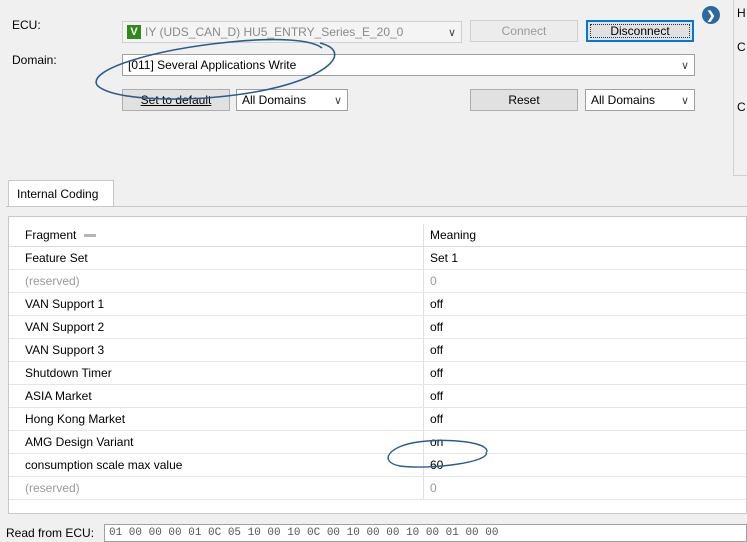 The width and height of the screenshot is (747, 542). I want to click on annotation-ellipse-amg, so click(437, 453).